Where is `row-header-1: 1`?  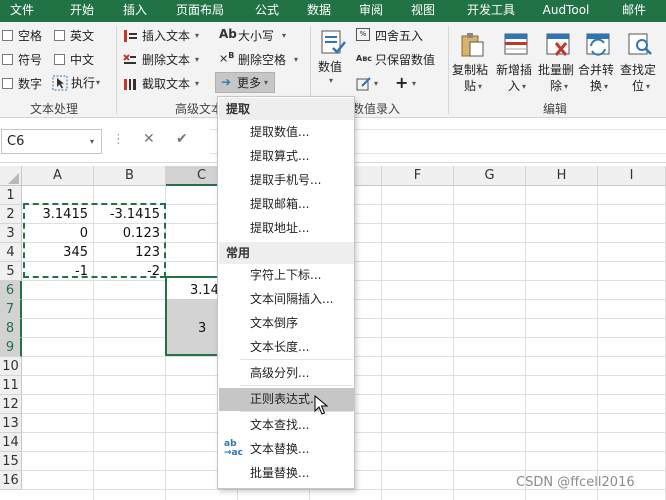 row-header-1: 1 is located at coordinates (11, 195).